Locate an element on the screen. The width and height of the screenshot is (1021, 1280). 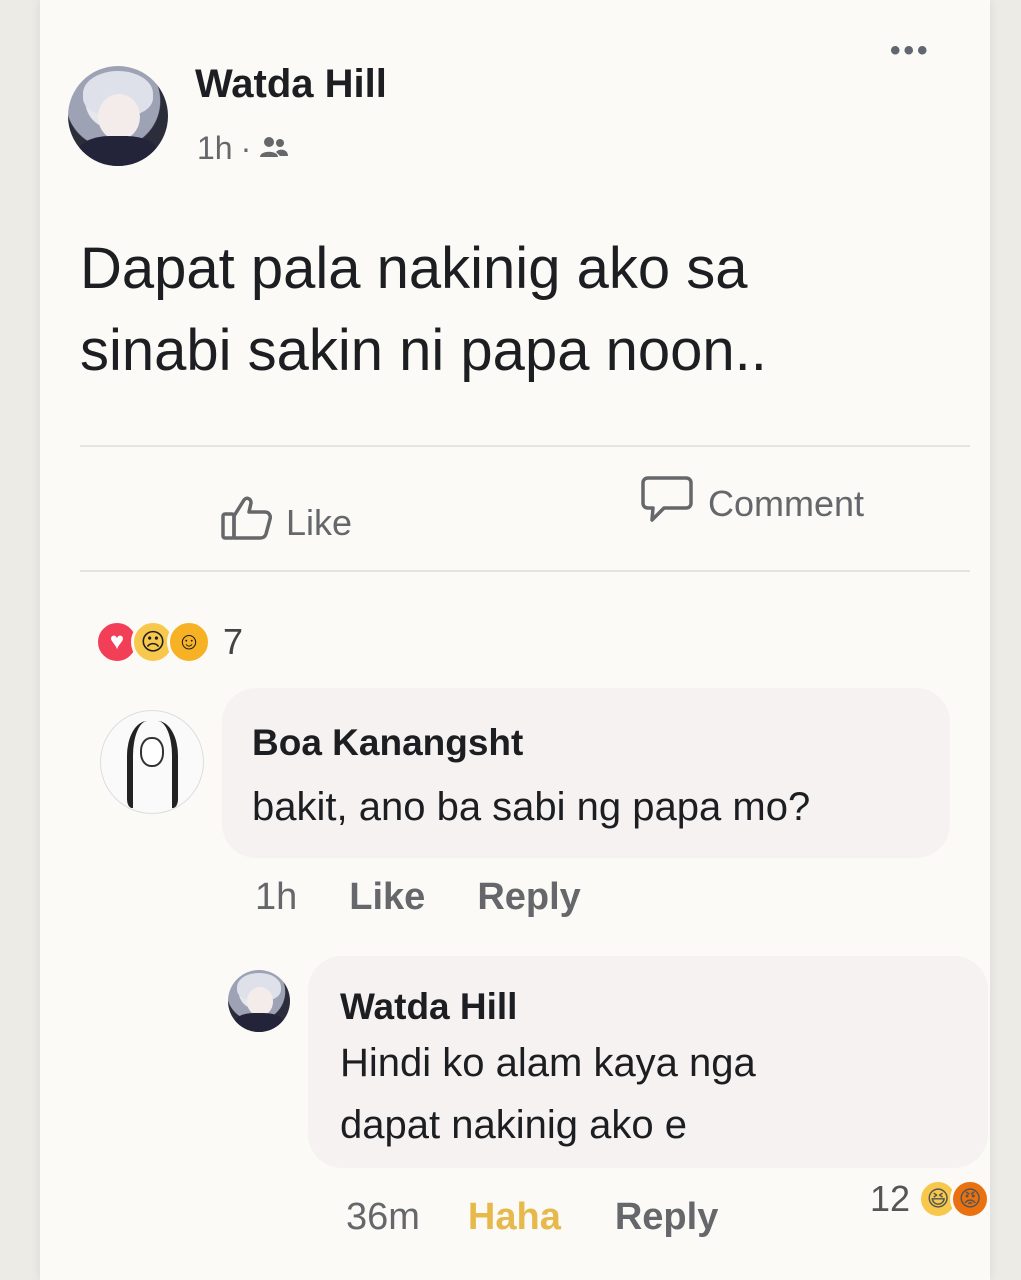
like-button: Like is located at coordinates (286, 522).